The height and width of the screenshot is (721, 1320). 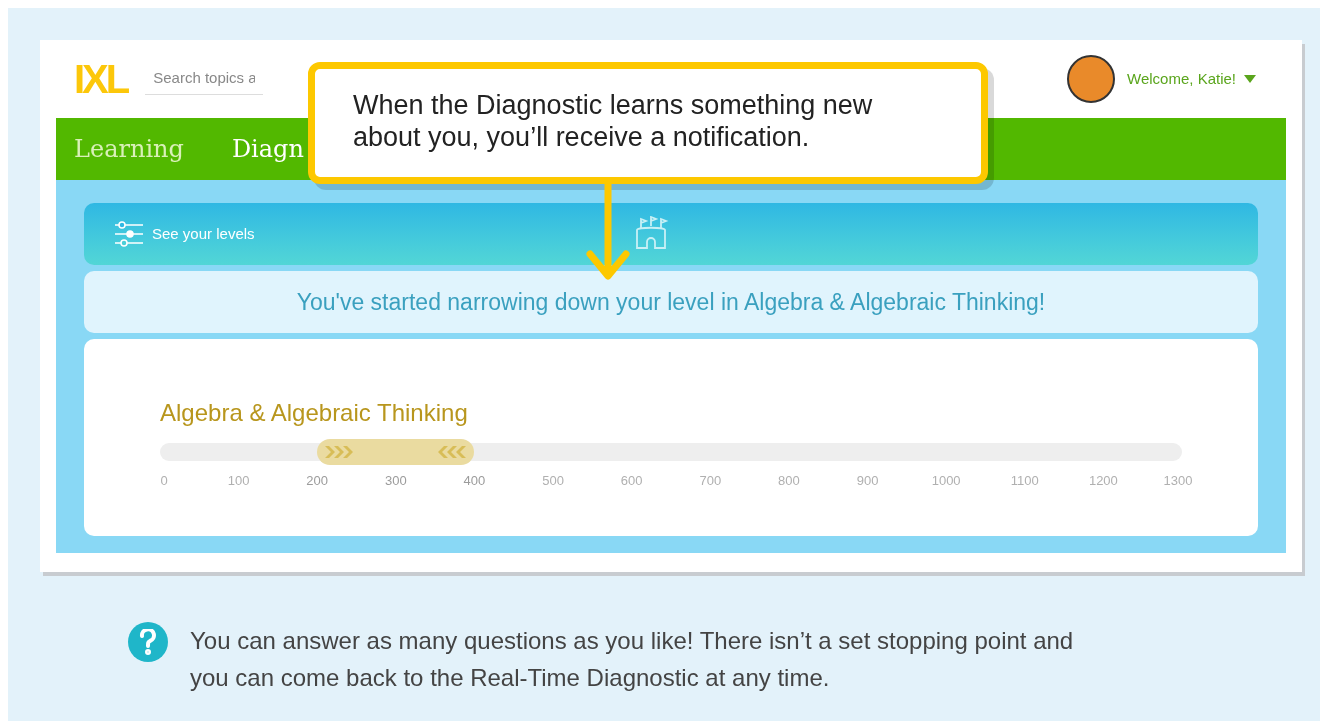 I want to click on caret-icon, so click(x=1250, y=79).